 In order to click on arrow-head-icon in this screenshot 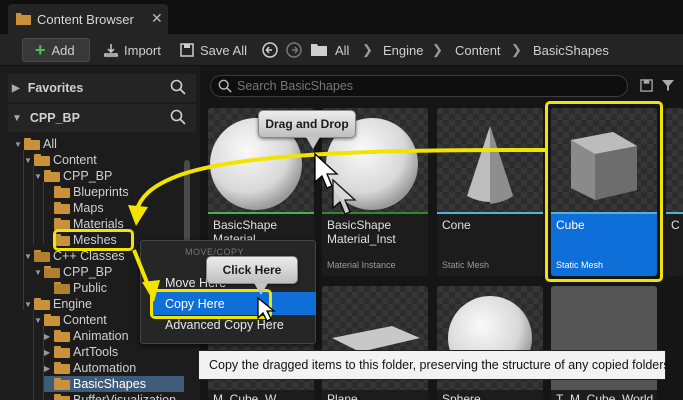, I will do `click(138, 215)`.